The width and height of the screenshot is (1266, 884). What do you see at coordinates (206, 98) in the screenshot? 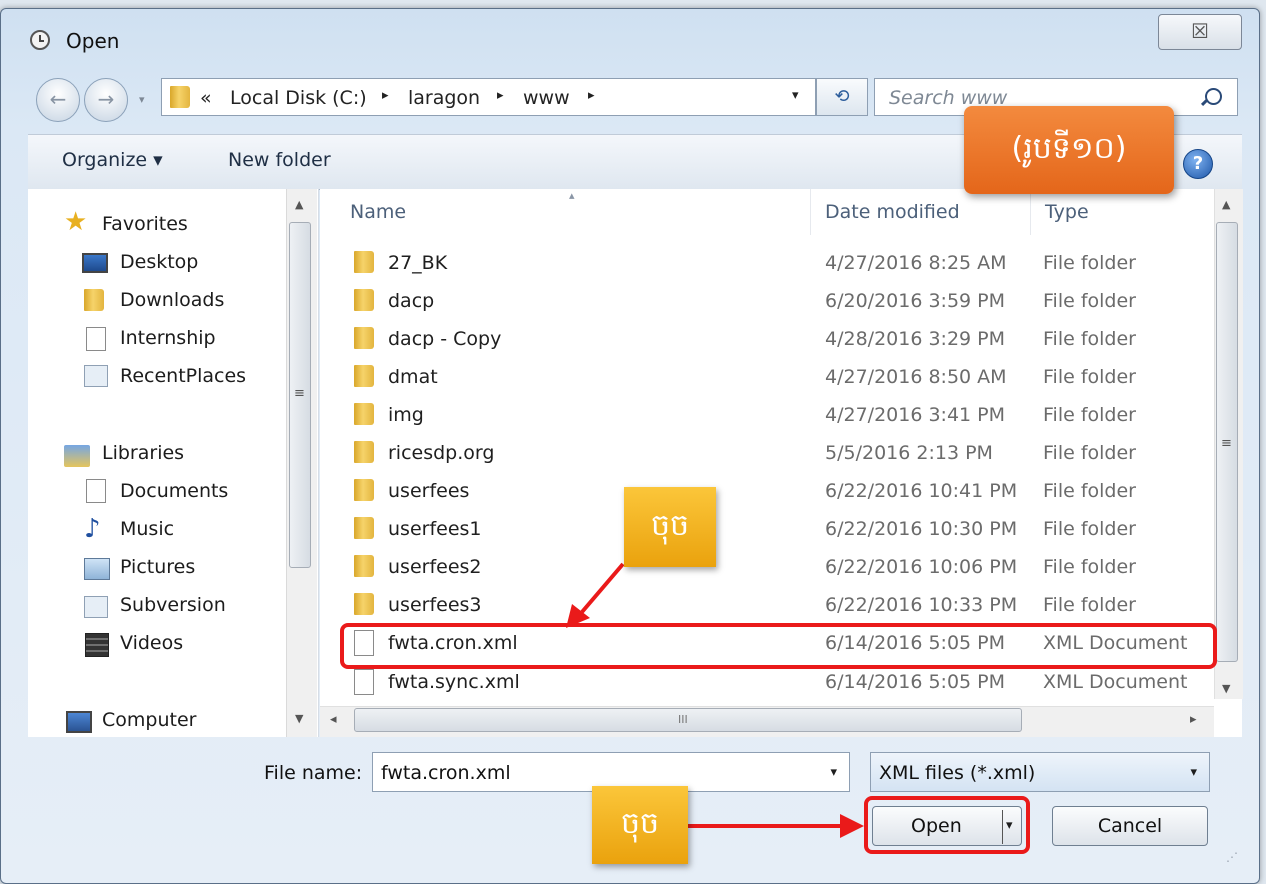
I see `breadcrumb-overflow: «` at bounding box center [206, 98].